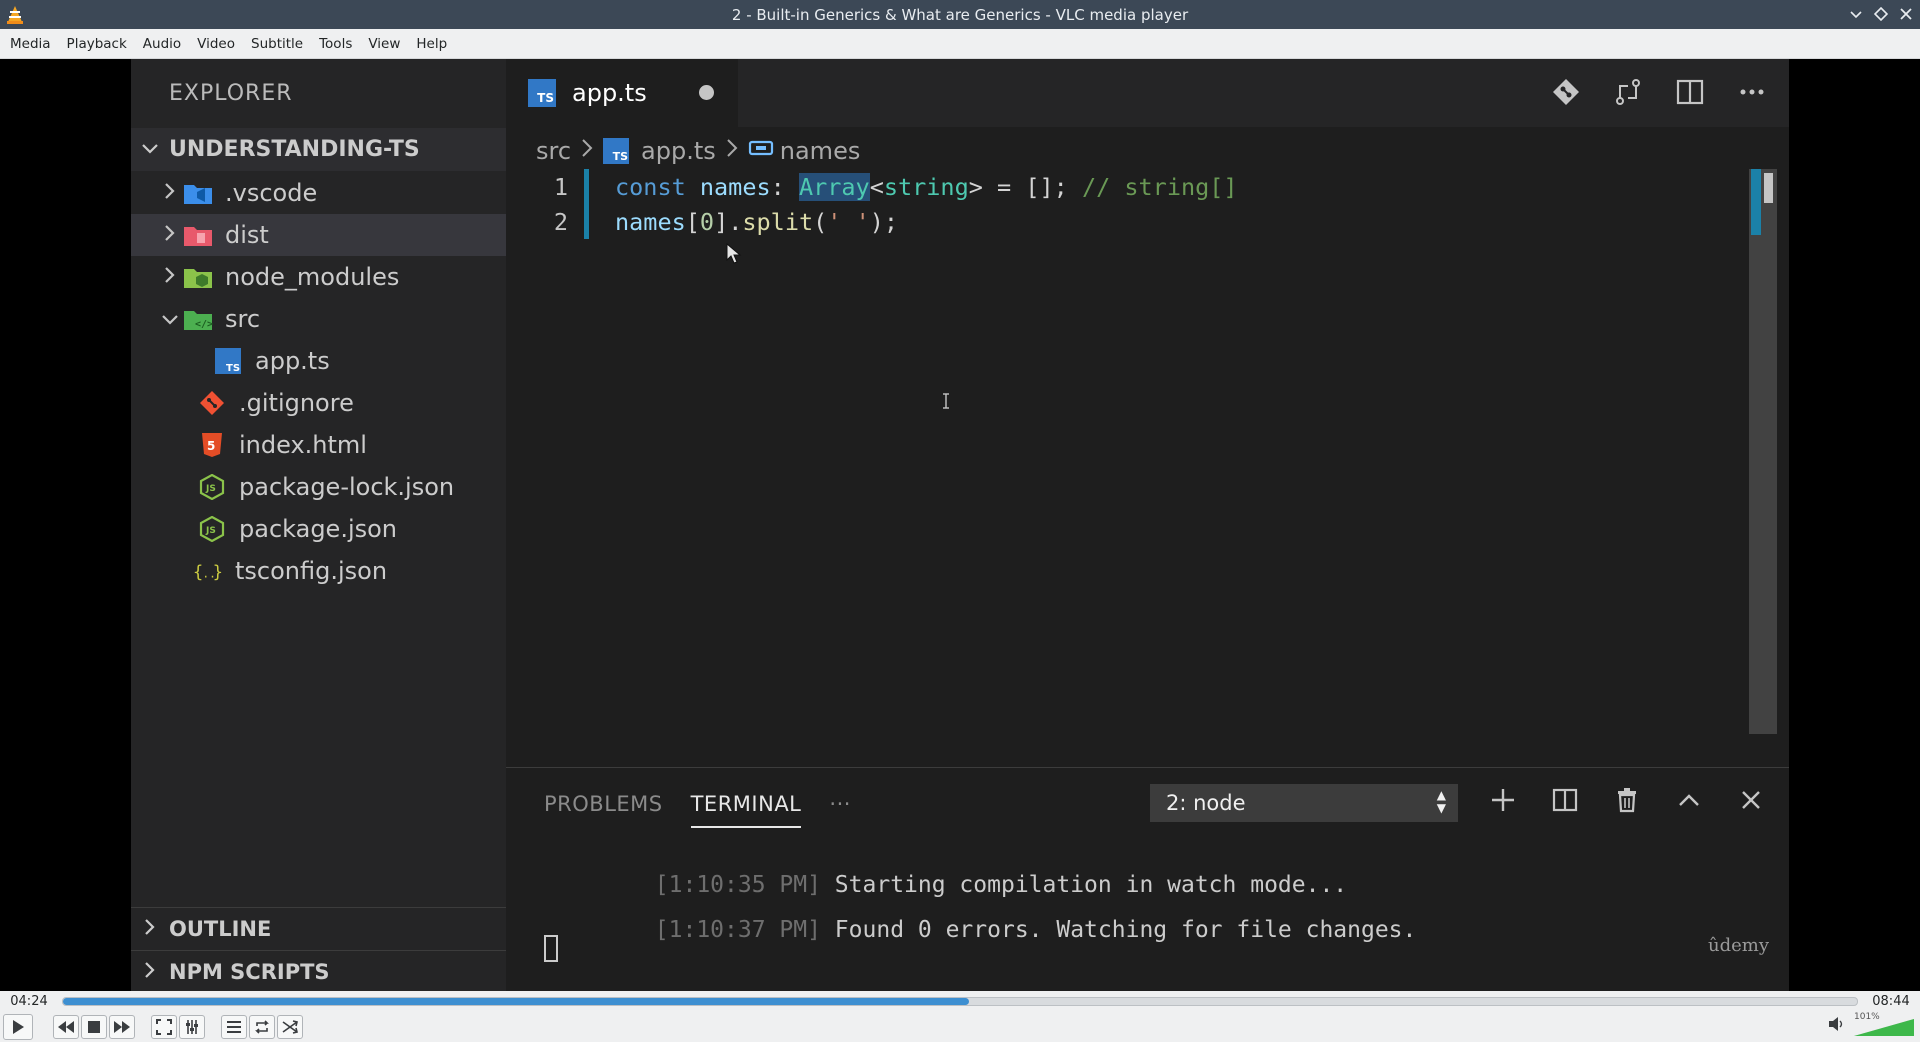  What do you see at coordinates (734, 255) in the screenshot?
I see `mouse-pointer-icon` at bounding box center [734, 255].